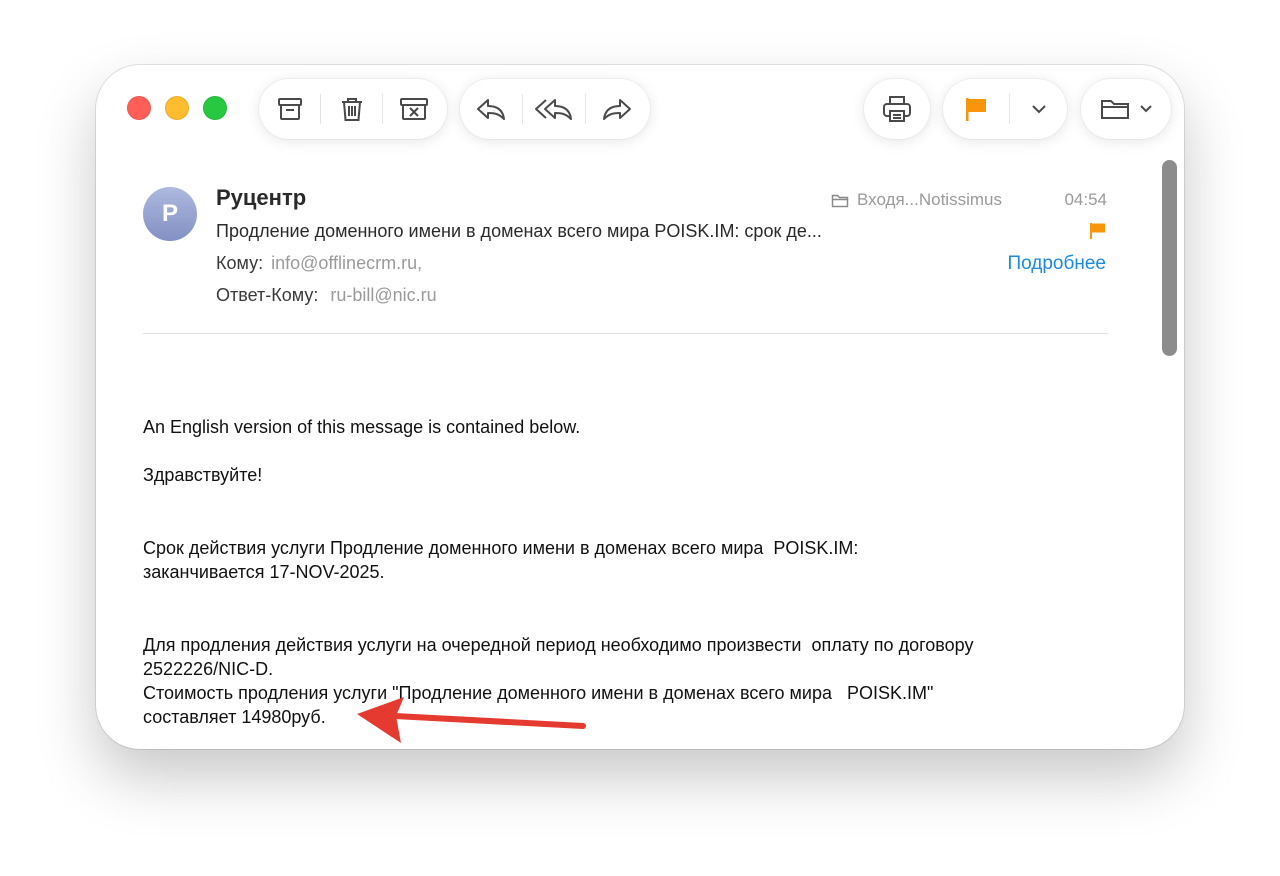 Image resolution: width=1280 pixels, height=876 pixels. I want to click on sender-name: Руцентр, so click(261, 197).